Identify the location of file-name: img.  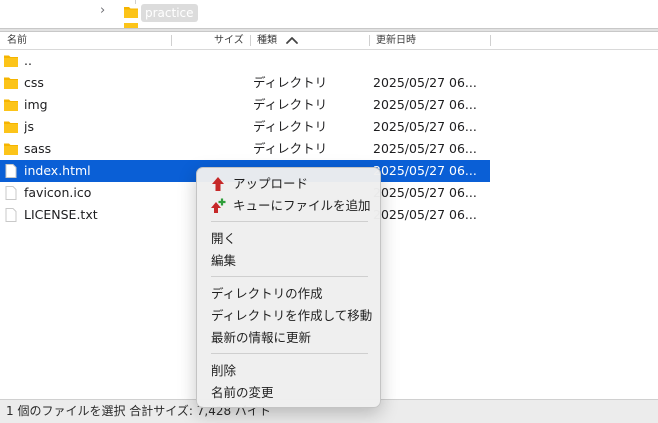
(36, 104).